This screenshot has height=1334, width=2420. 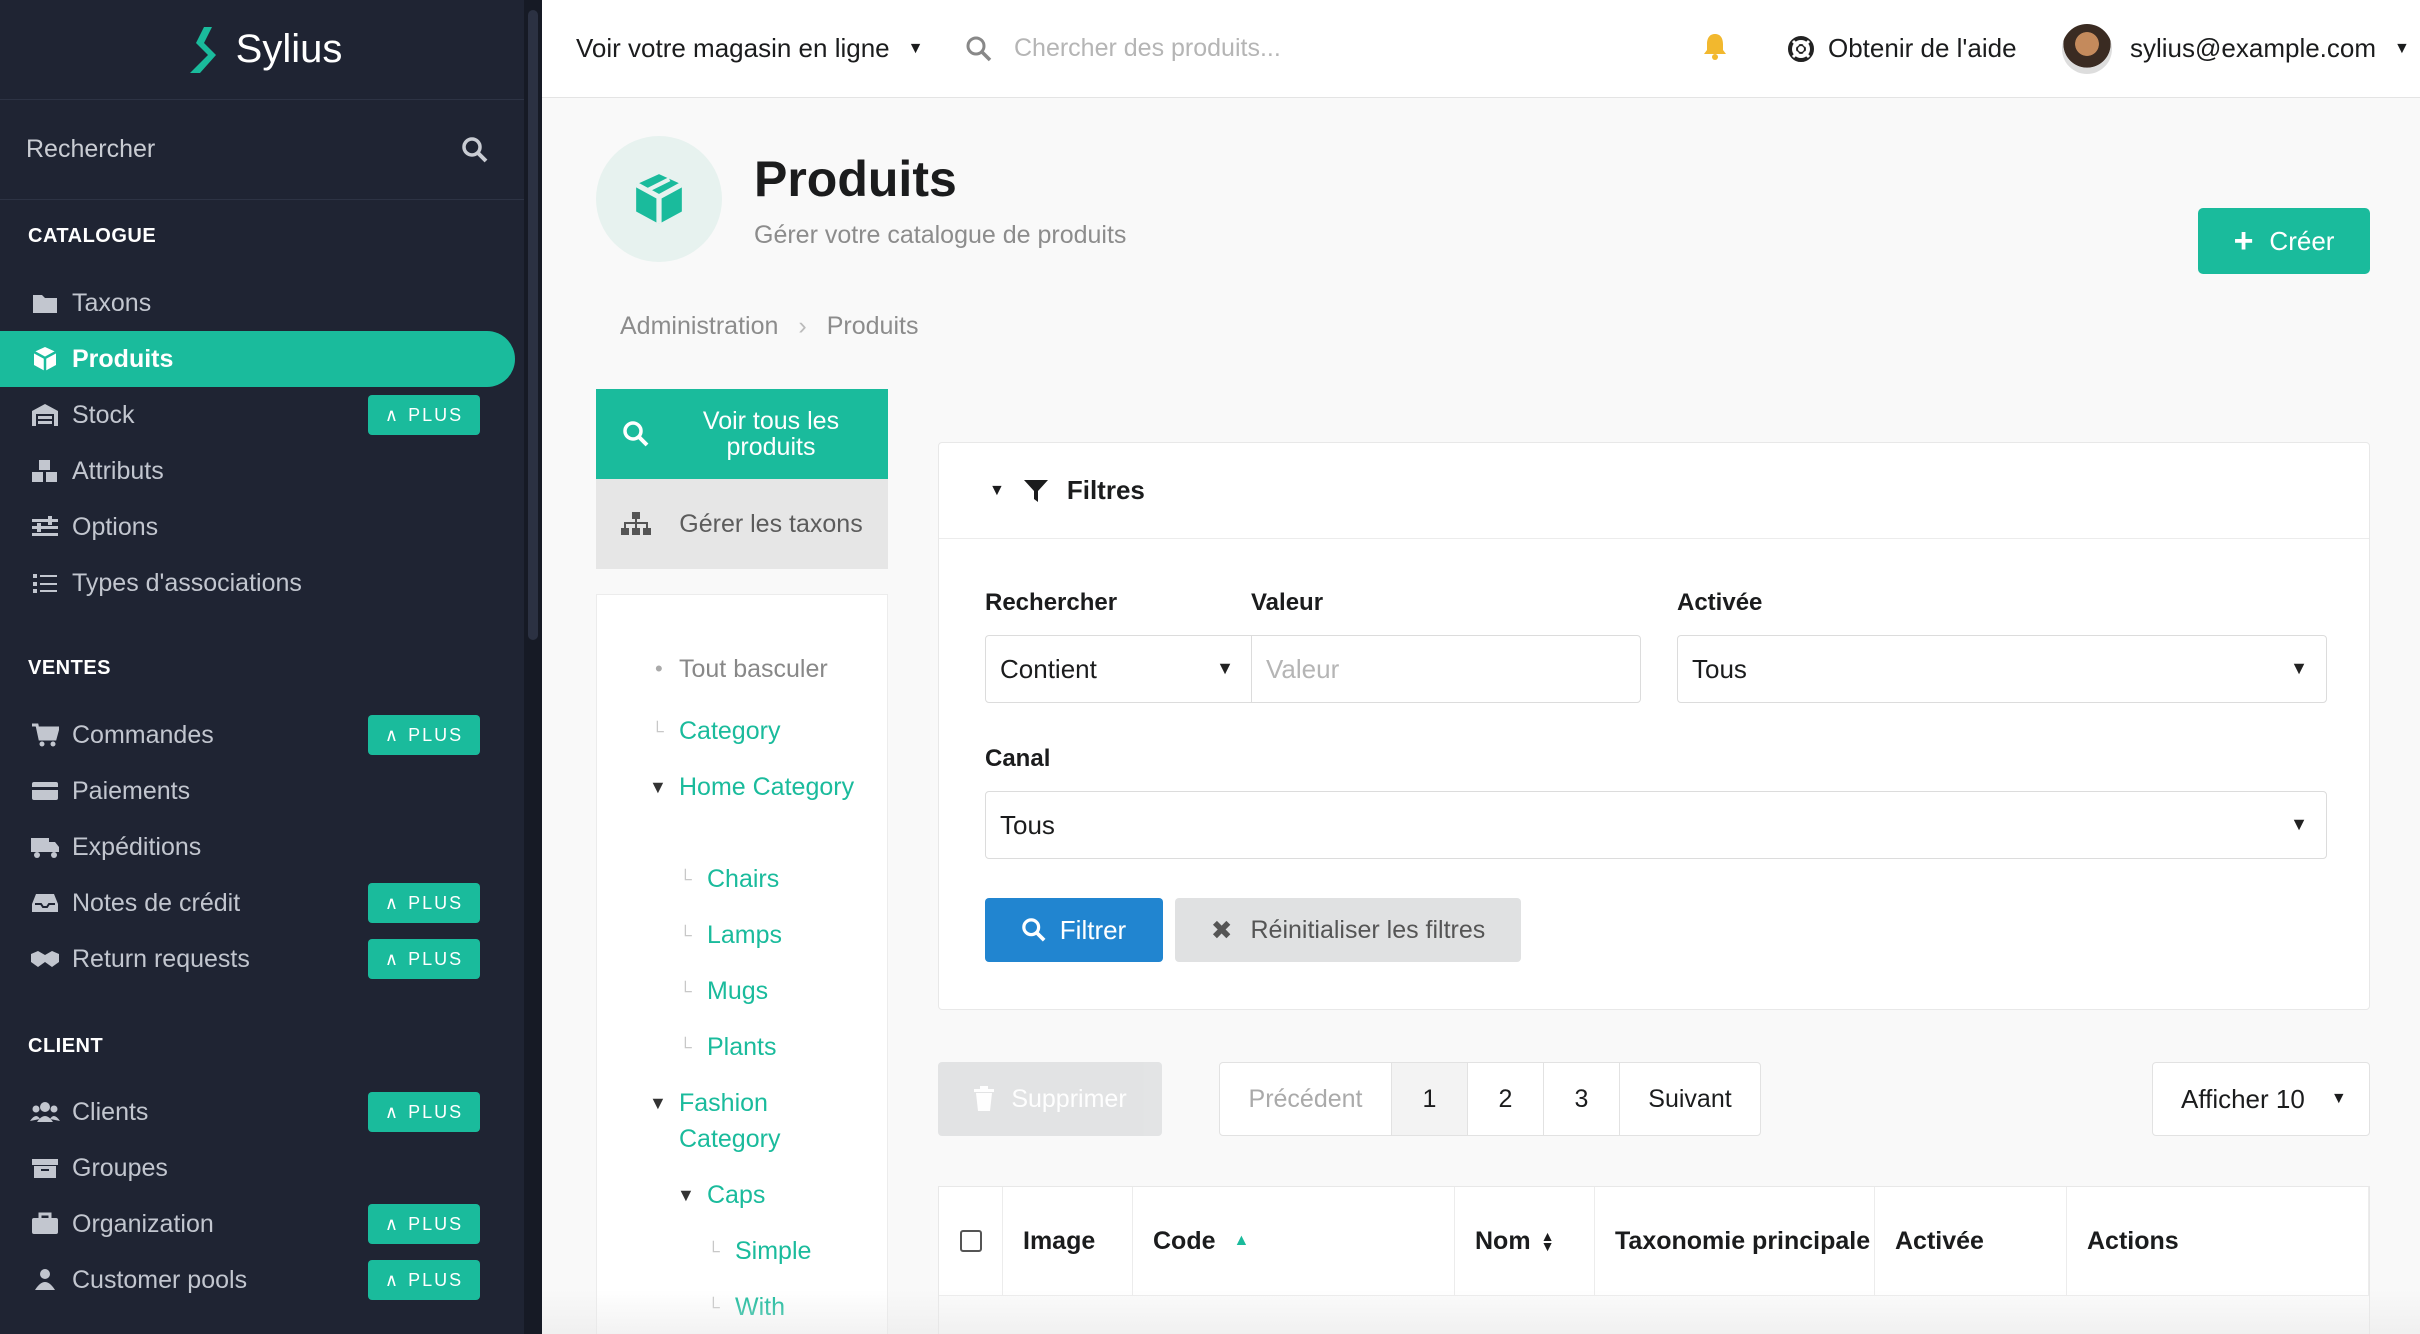 I want to click on sidebar-search: Rechercher, so click(x=262, y=150).